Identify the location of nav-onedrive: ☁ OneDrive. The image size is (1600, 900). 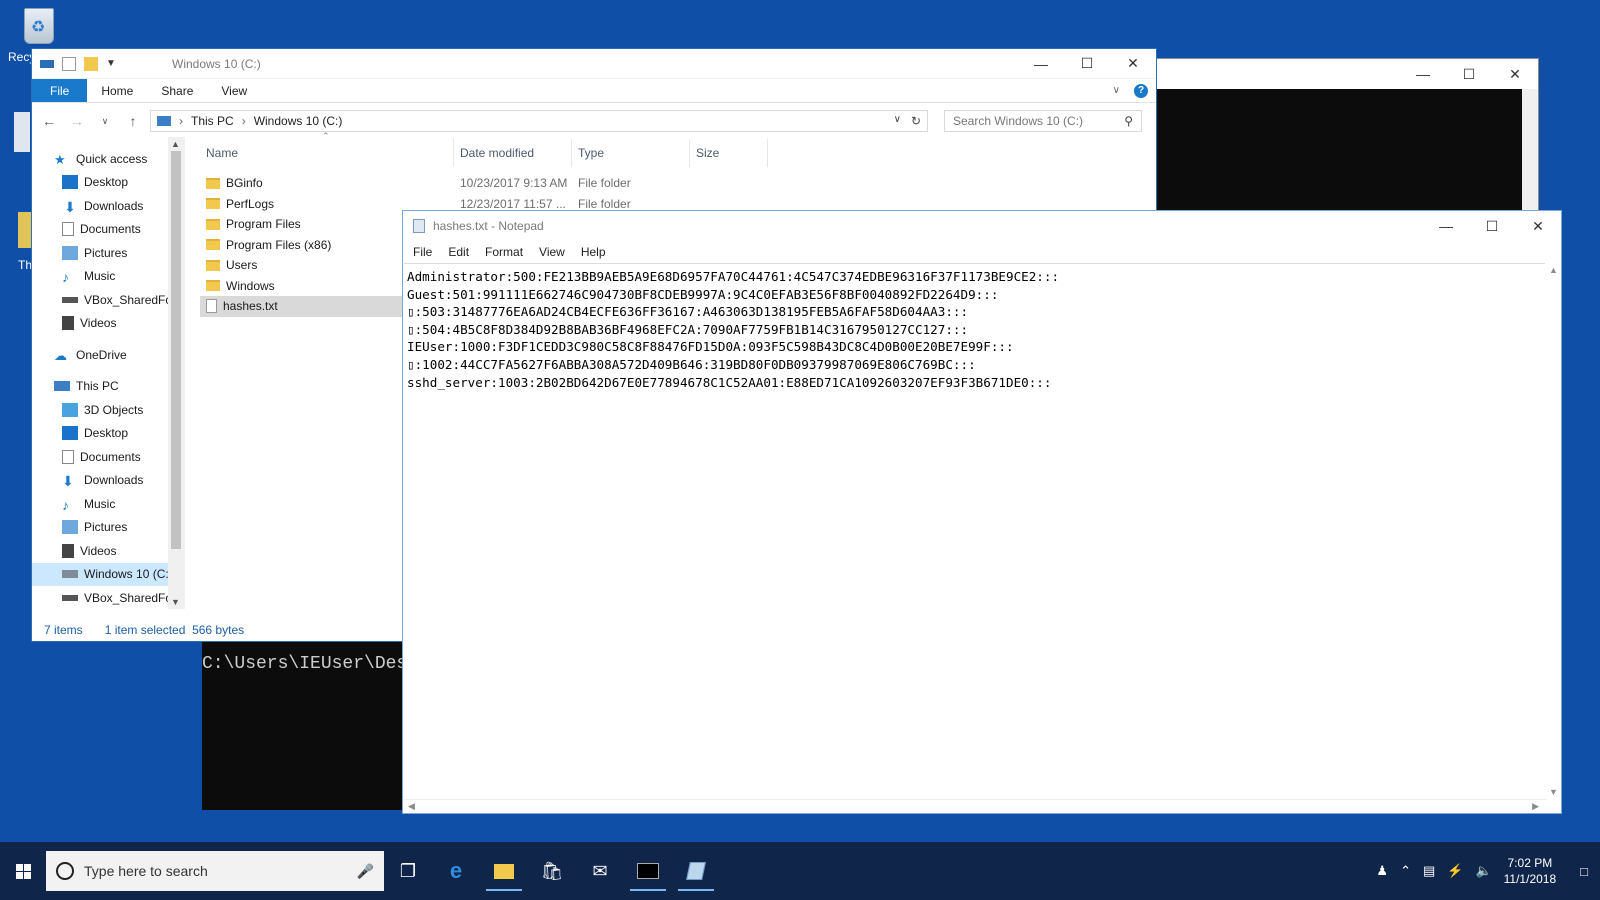
(108, 355).